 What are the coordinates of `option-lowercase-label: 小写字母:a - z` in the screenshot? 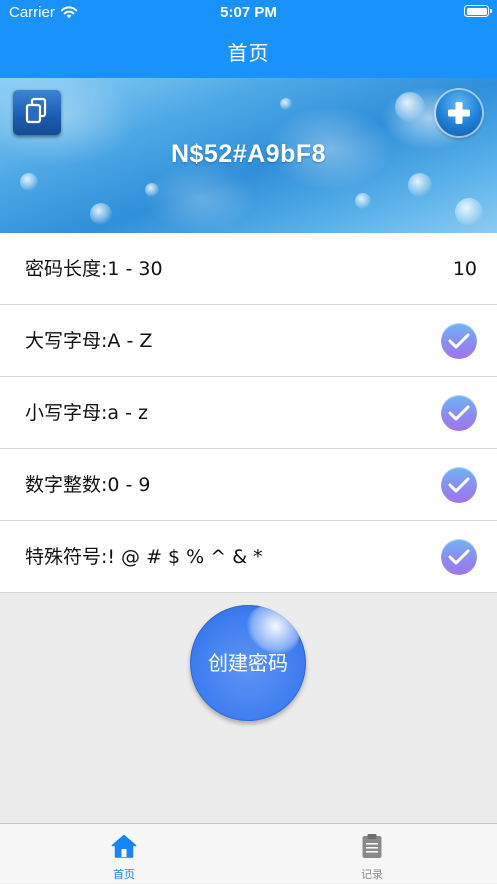 It's located at (86, 413).